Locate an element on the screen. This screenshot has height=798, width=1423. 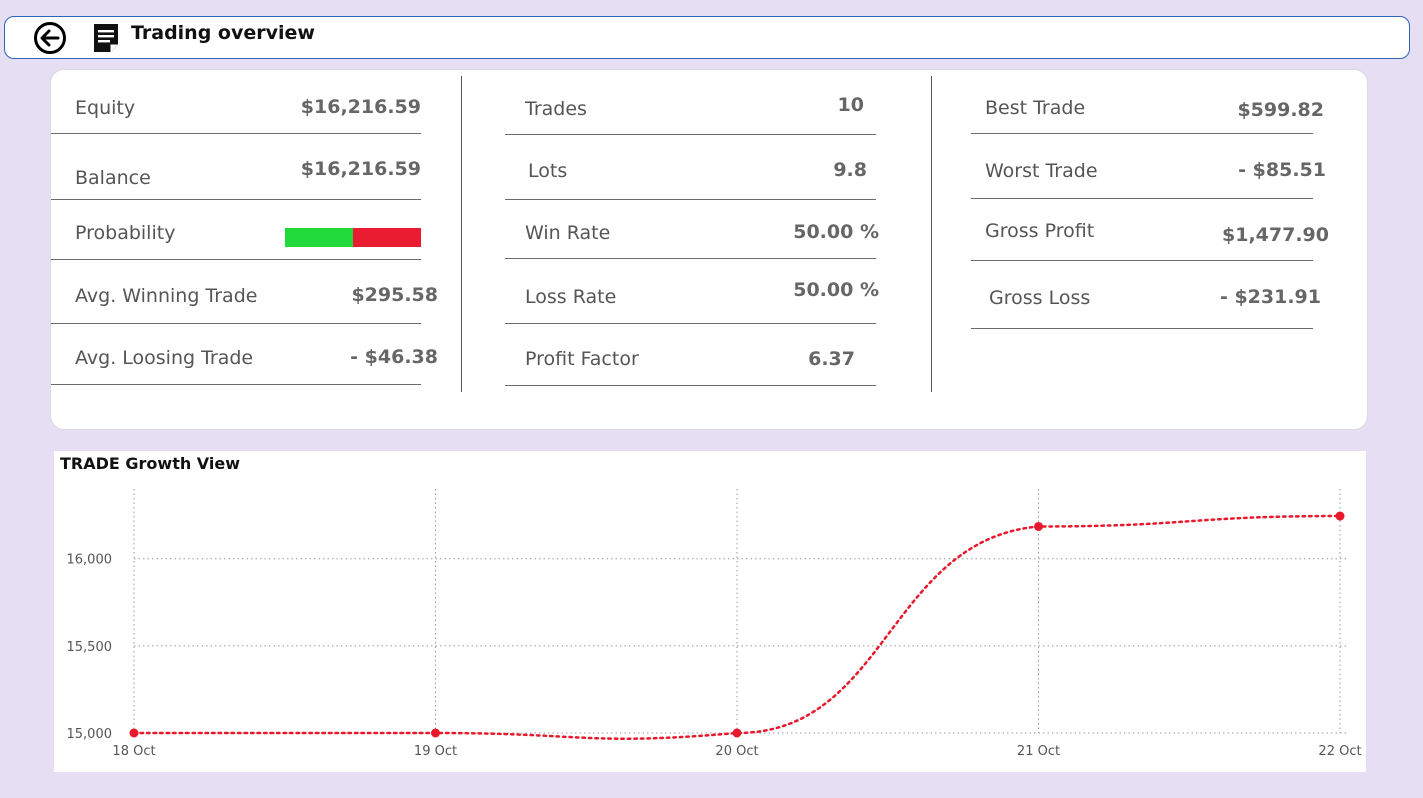
x-tick-label: 20 Oct is located at coordinates (736, 751).